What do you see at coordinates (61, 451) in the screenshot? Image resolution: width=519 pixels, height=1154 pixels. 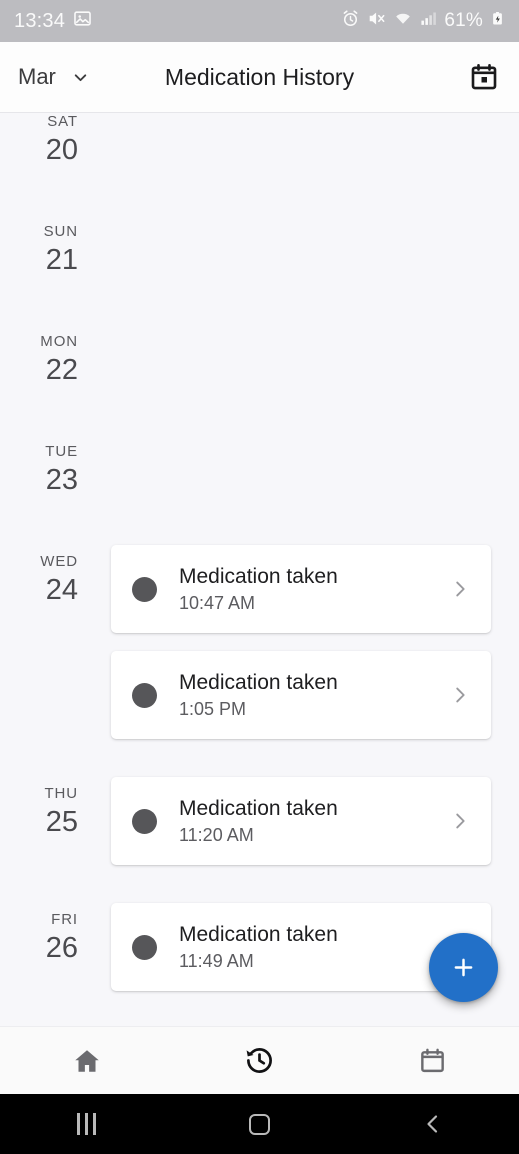 I see `day-of-week-label: TUE` at bounding box center [61, 451].